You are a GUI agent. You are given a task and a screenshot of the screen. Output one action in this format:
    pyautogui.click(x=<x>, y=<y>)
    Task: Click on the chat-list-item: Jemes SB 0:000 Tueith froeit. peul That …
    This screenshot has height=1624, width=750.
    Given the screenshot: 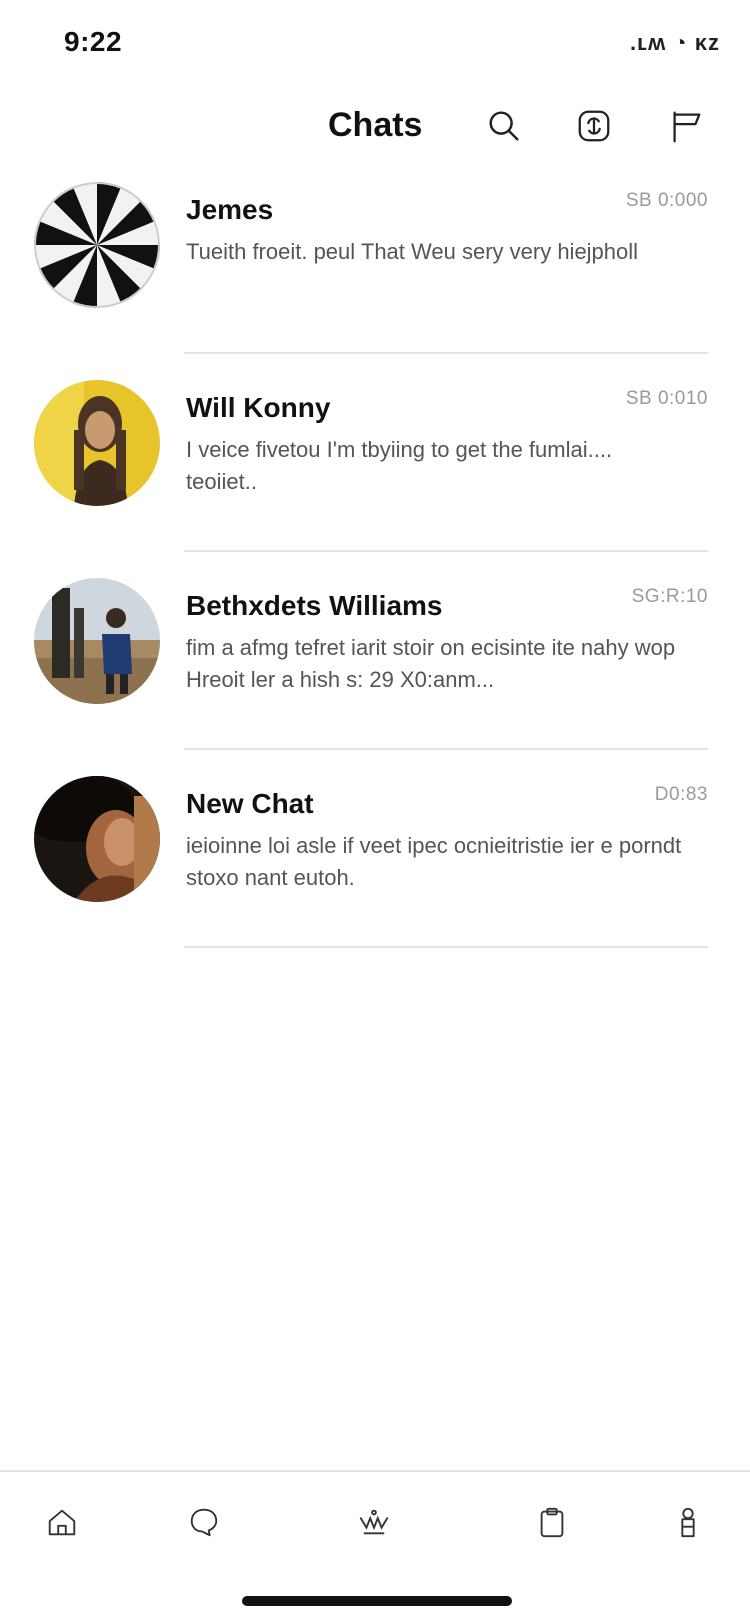 What is the action you would take?
    pyautogui.click(x=375, y=269)
    